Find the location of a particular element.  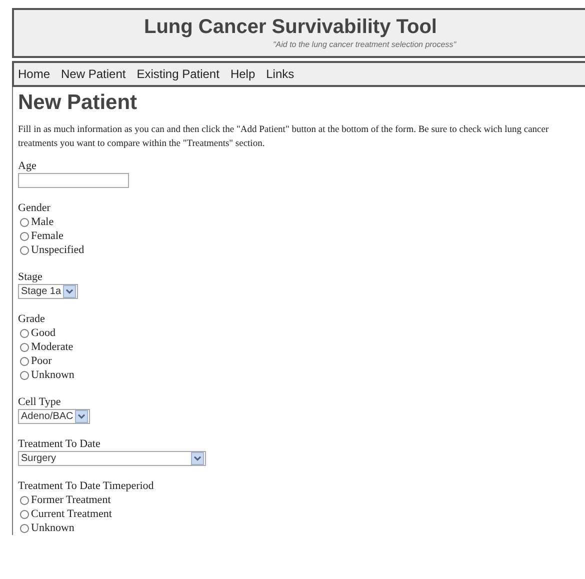

radio-label: Female is located at coordinates (47, 236).